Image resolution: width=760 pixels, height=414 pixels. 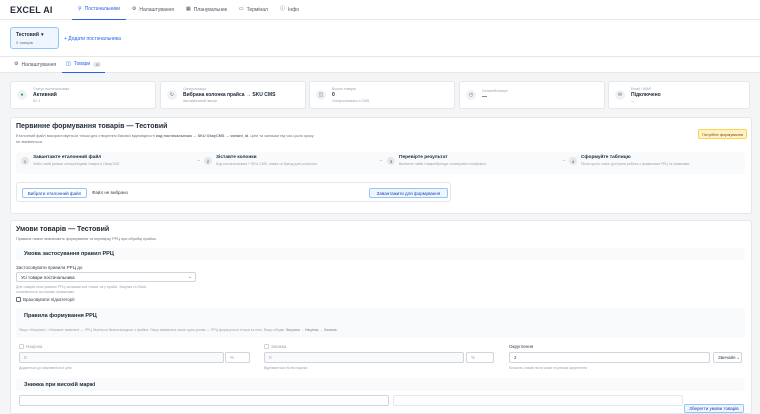 I want to click on step-number: 2, so click(x=208, y=161).